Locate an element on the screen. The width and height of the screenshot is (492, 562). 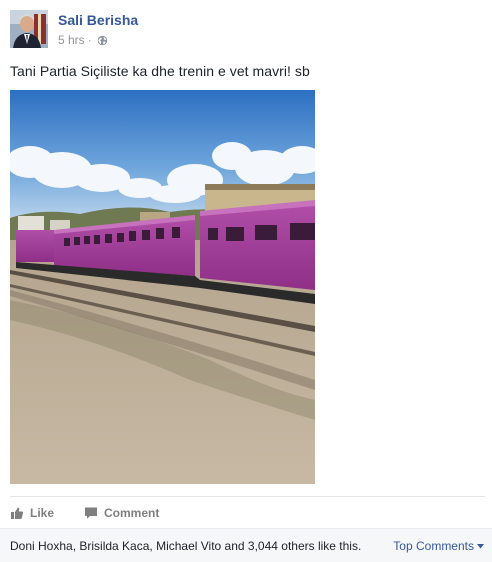
comment-button: Comment is located at coordinates (121, 513).